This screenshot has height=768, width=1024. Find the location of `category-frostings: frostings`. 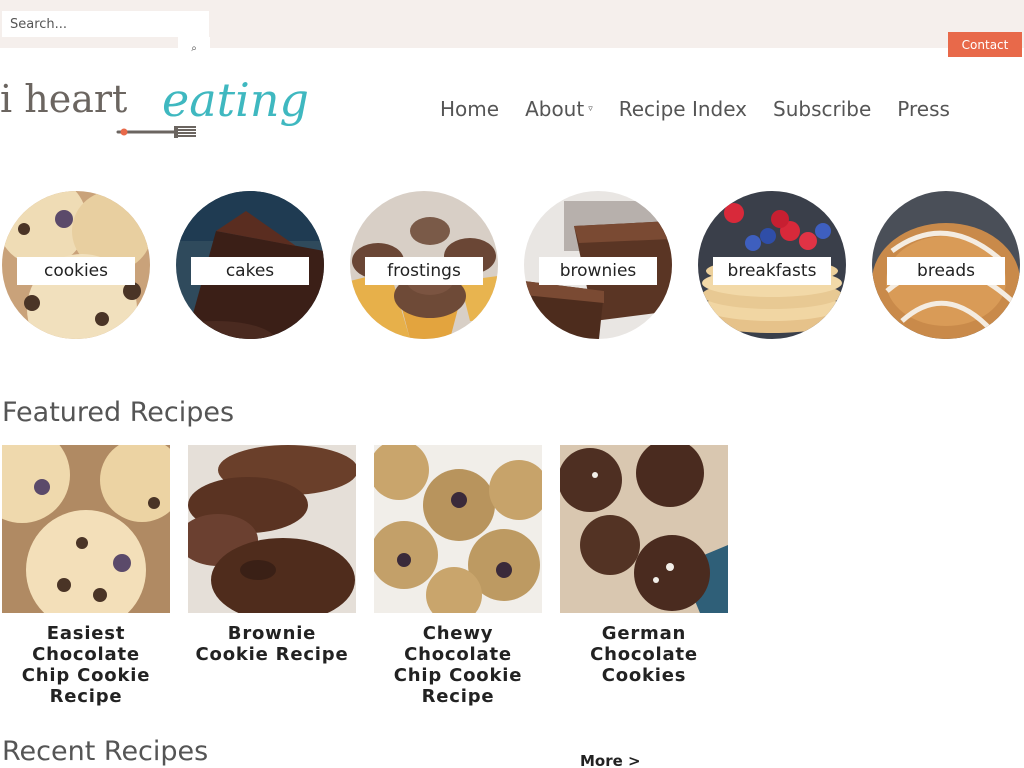

category-frostings: frostings is located at coordinates (424, 265).